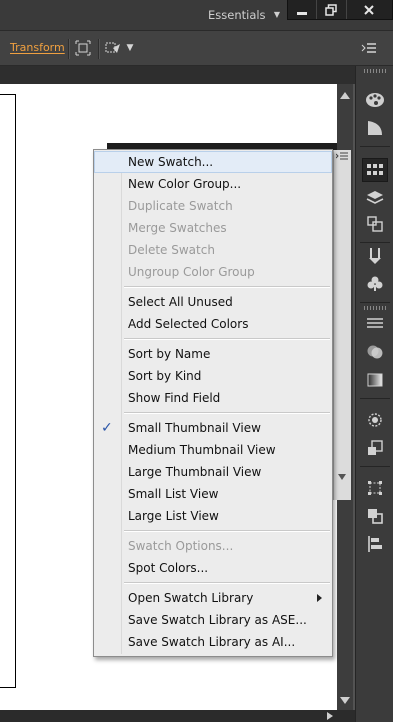 The height and width of the screenshot is (722, 393). Describe the element at coordinates (375, 324) in the screenshot. I see `stroke-icon` at that location.